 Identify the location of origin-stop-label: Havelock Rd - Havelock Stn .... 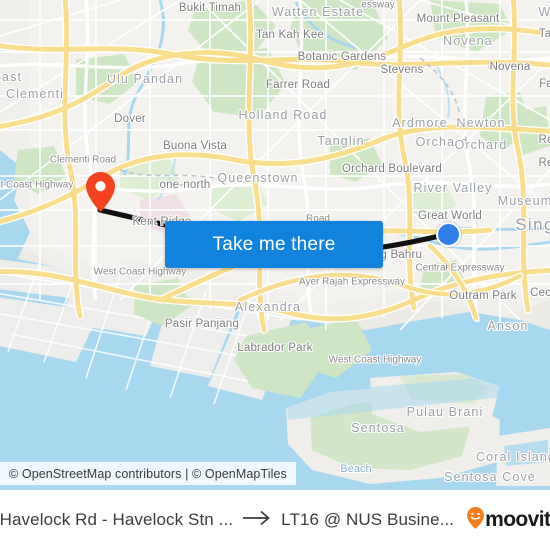
(117, 519).